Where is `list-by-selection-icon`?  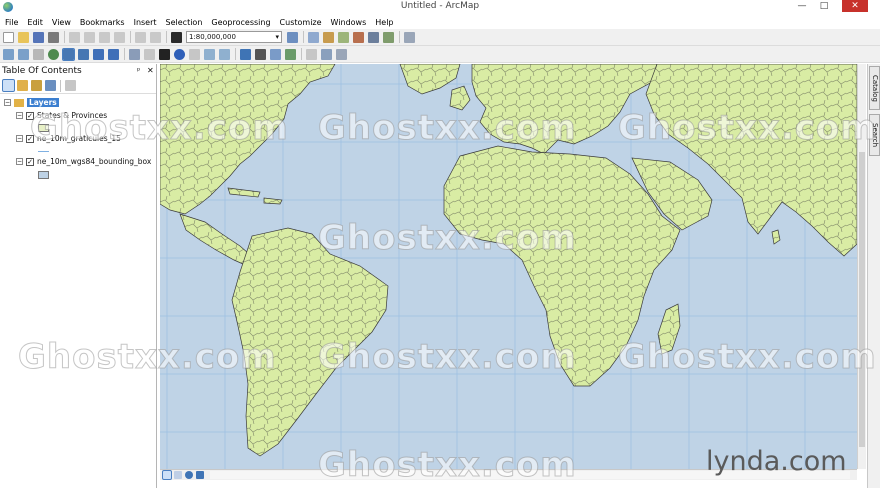 list-by-selection-icon is located at coordinates (50, 85).